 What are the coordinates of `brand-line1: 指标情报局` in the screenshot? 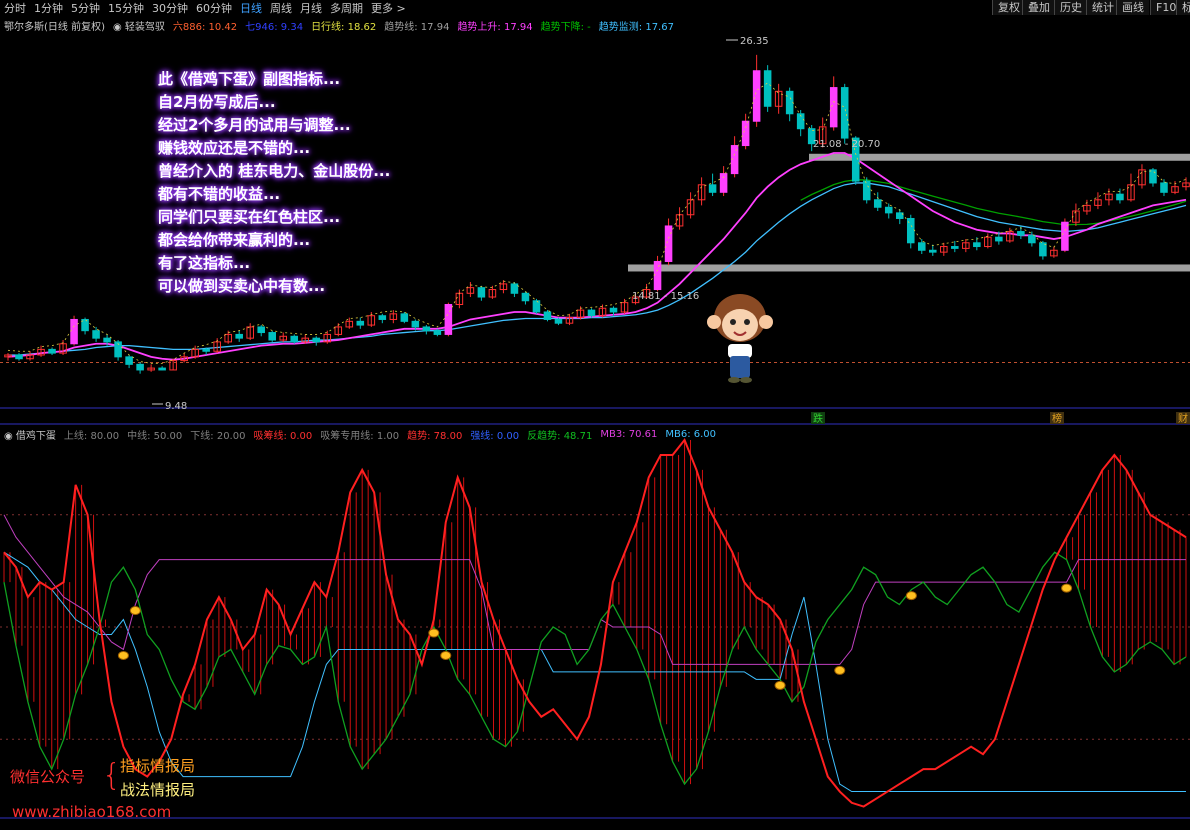 It's located at (158, 766).